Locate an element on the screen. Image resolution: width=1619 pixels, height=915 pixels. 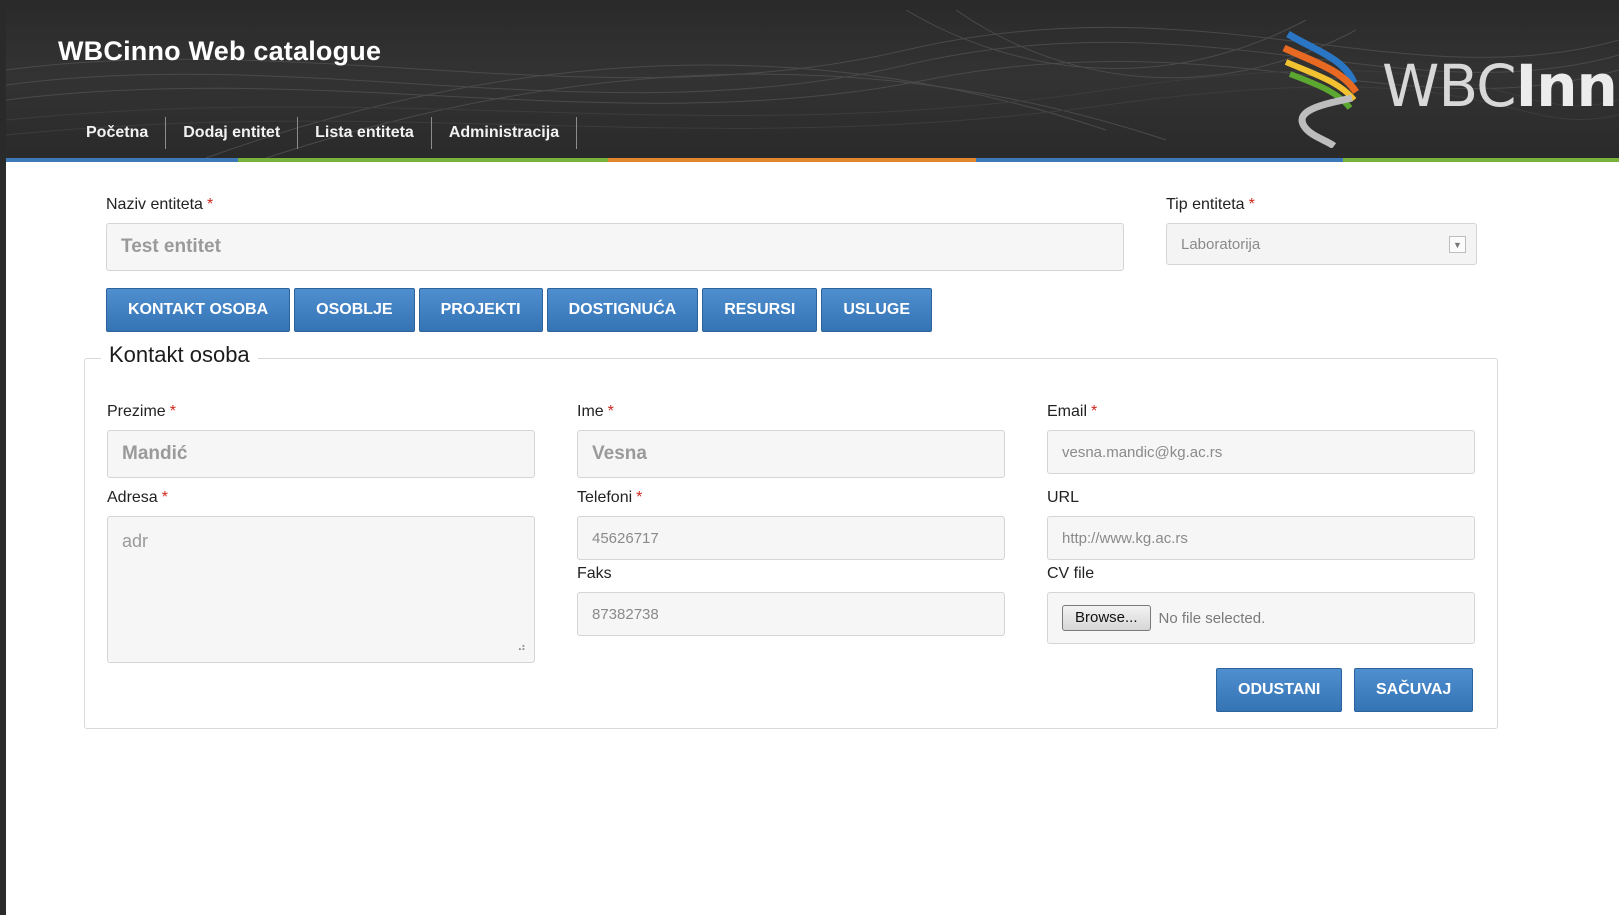
cv-file-input: Browse... No file selected. is located at coordinates (1261, 618).